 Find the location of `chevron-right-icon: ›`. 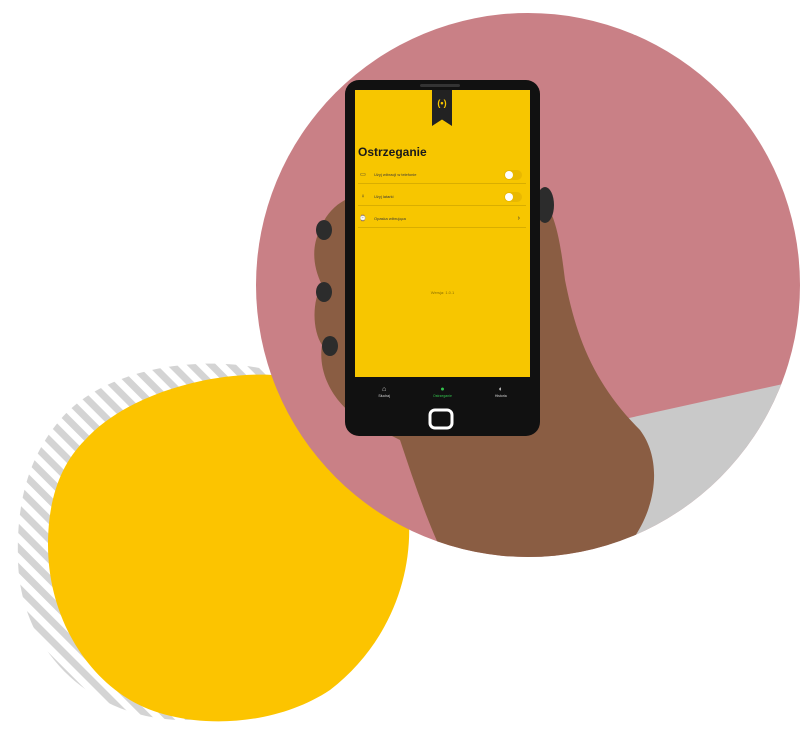

chevron-right-icon: › is located at coordinates (518, 218).